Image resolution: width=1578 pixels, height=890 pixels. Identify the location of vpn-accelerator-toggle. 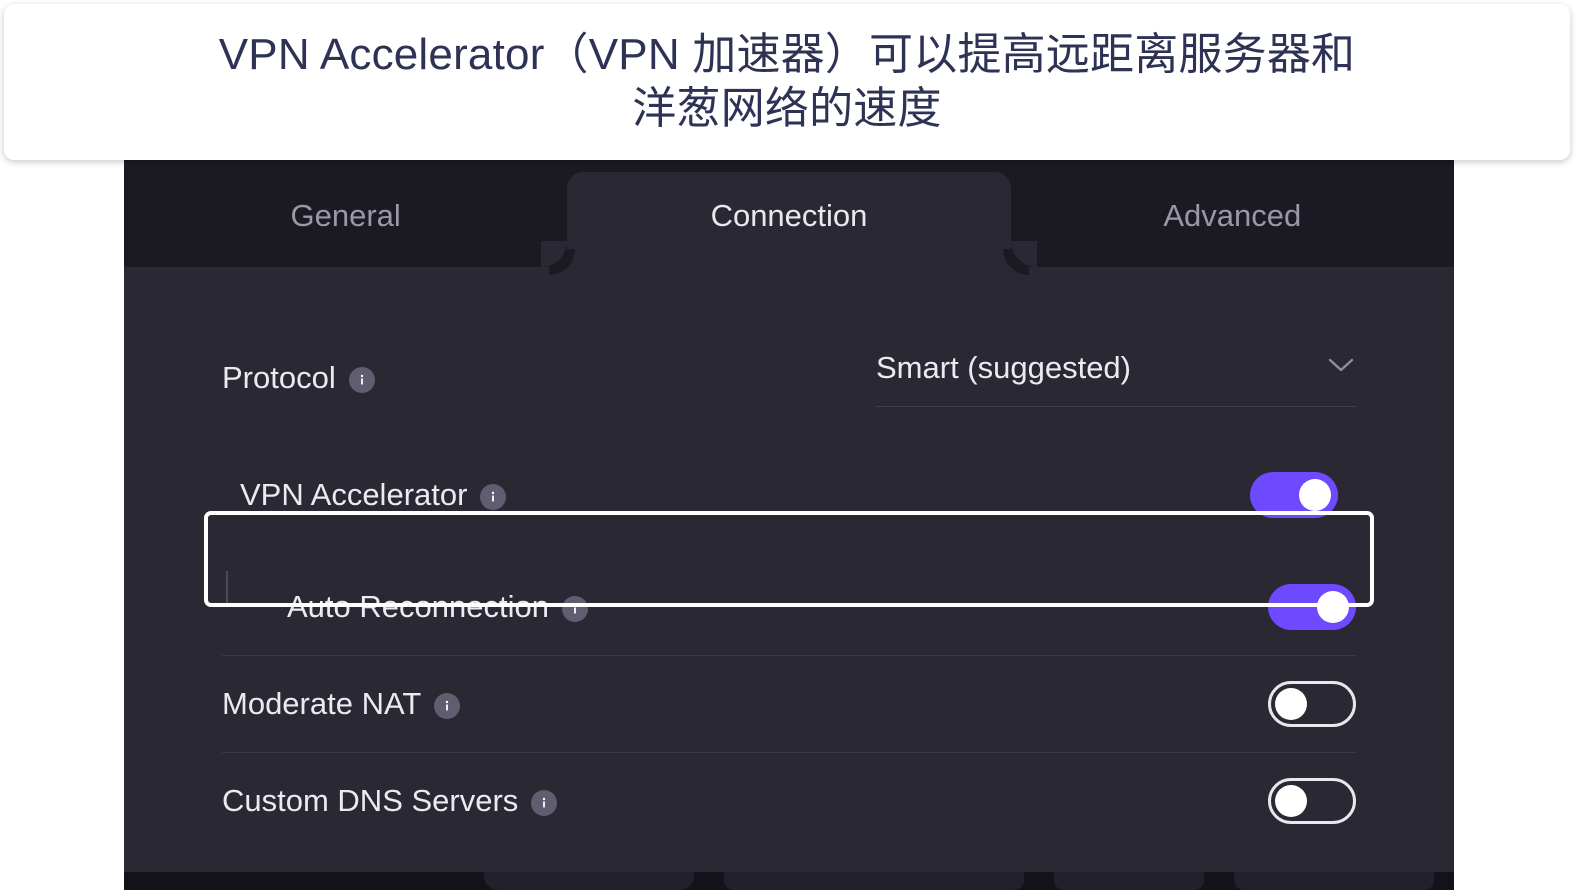
(1294, 495).